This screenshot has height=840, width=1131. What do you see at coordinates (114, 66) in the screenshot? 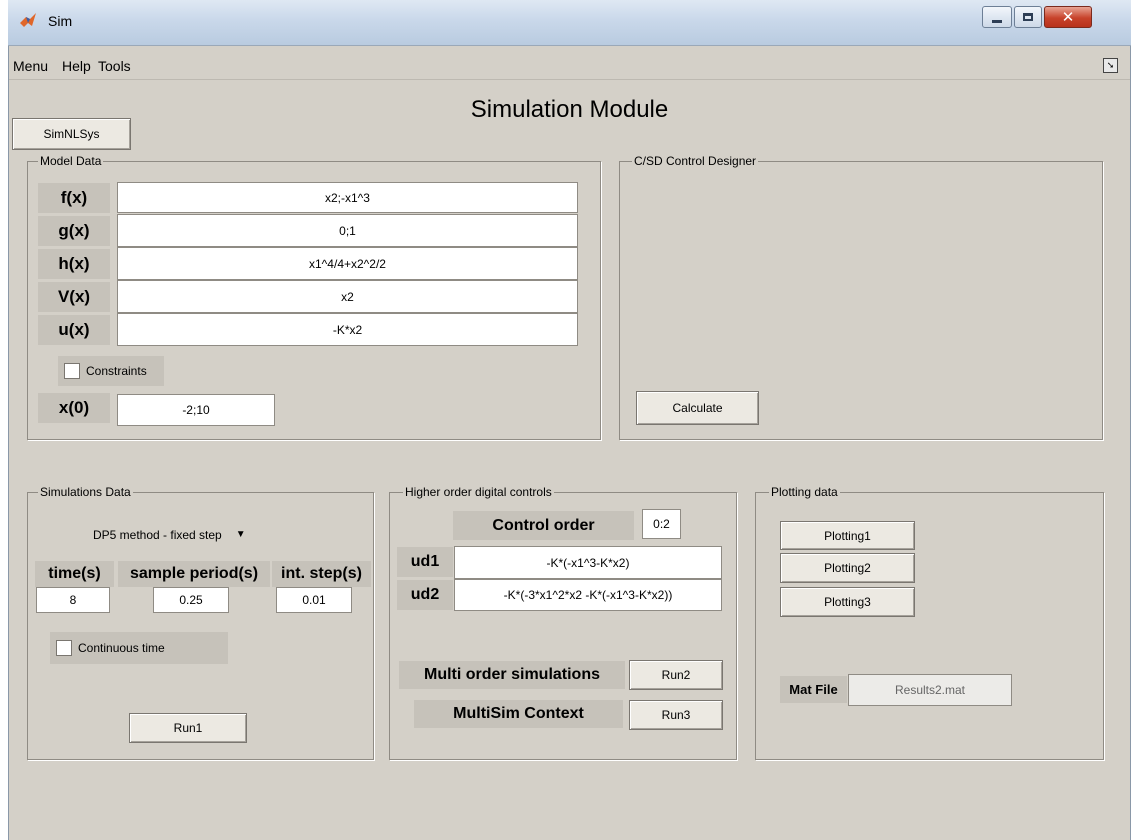
I see `menu-item-tools: Tools` at bounding box center [114, 66].